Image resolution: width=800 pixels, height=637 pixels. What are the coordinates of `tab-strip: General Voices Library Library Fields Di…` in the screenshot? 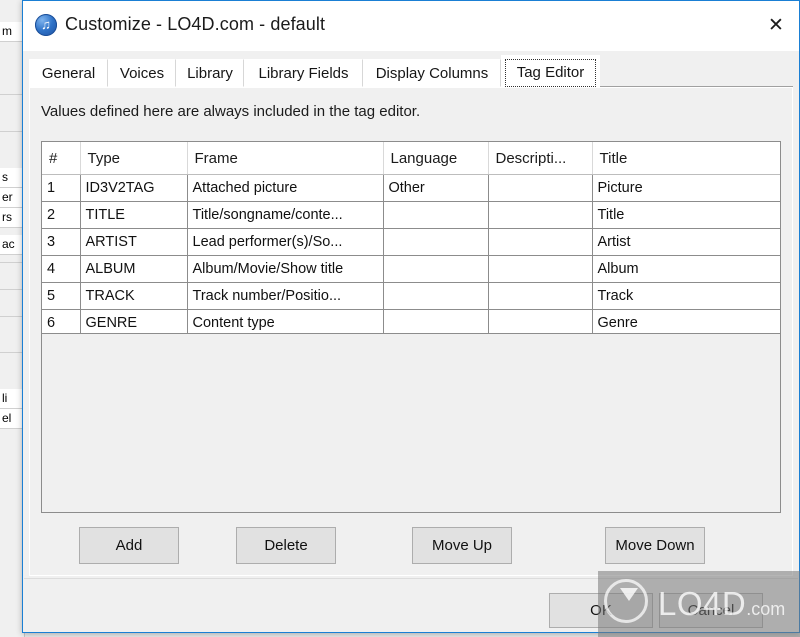 It's located at (411, 71).